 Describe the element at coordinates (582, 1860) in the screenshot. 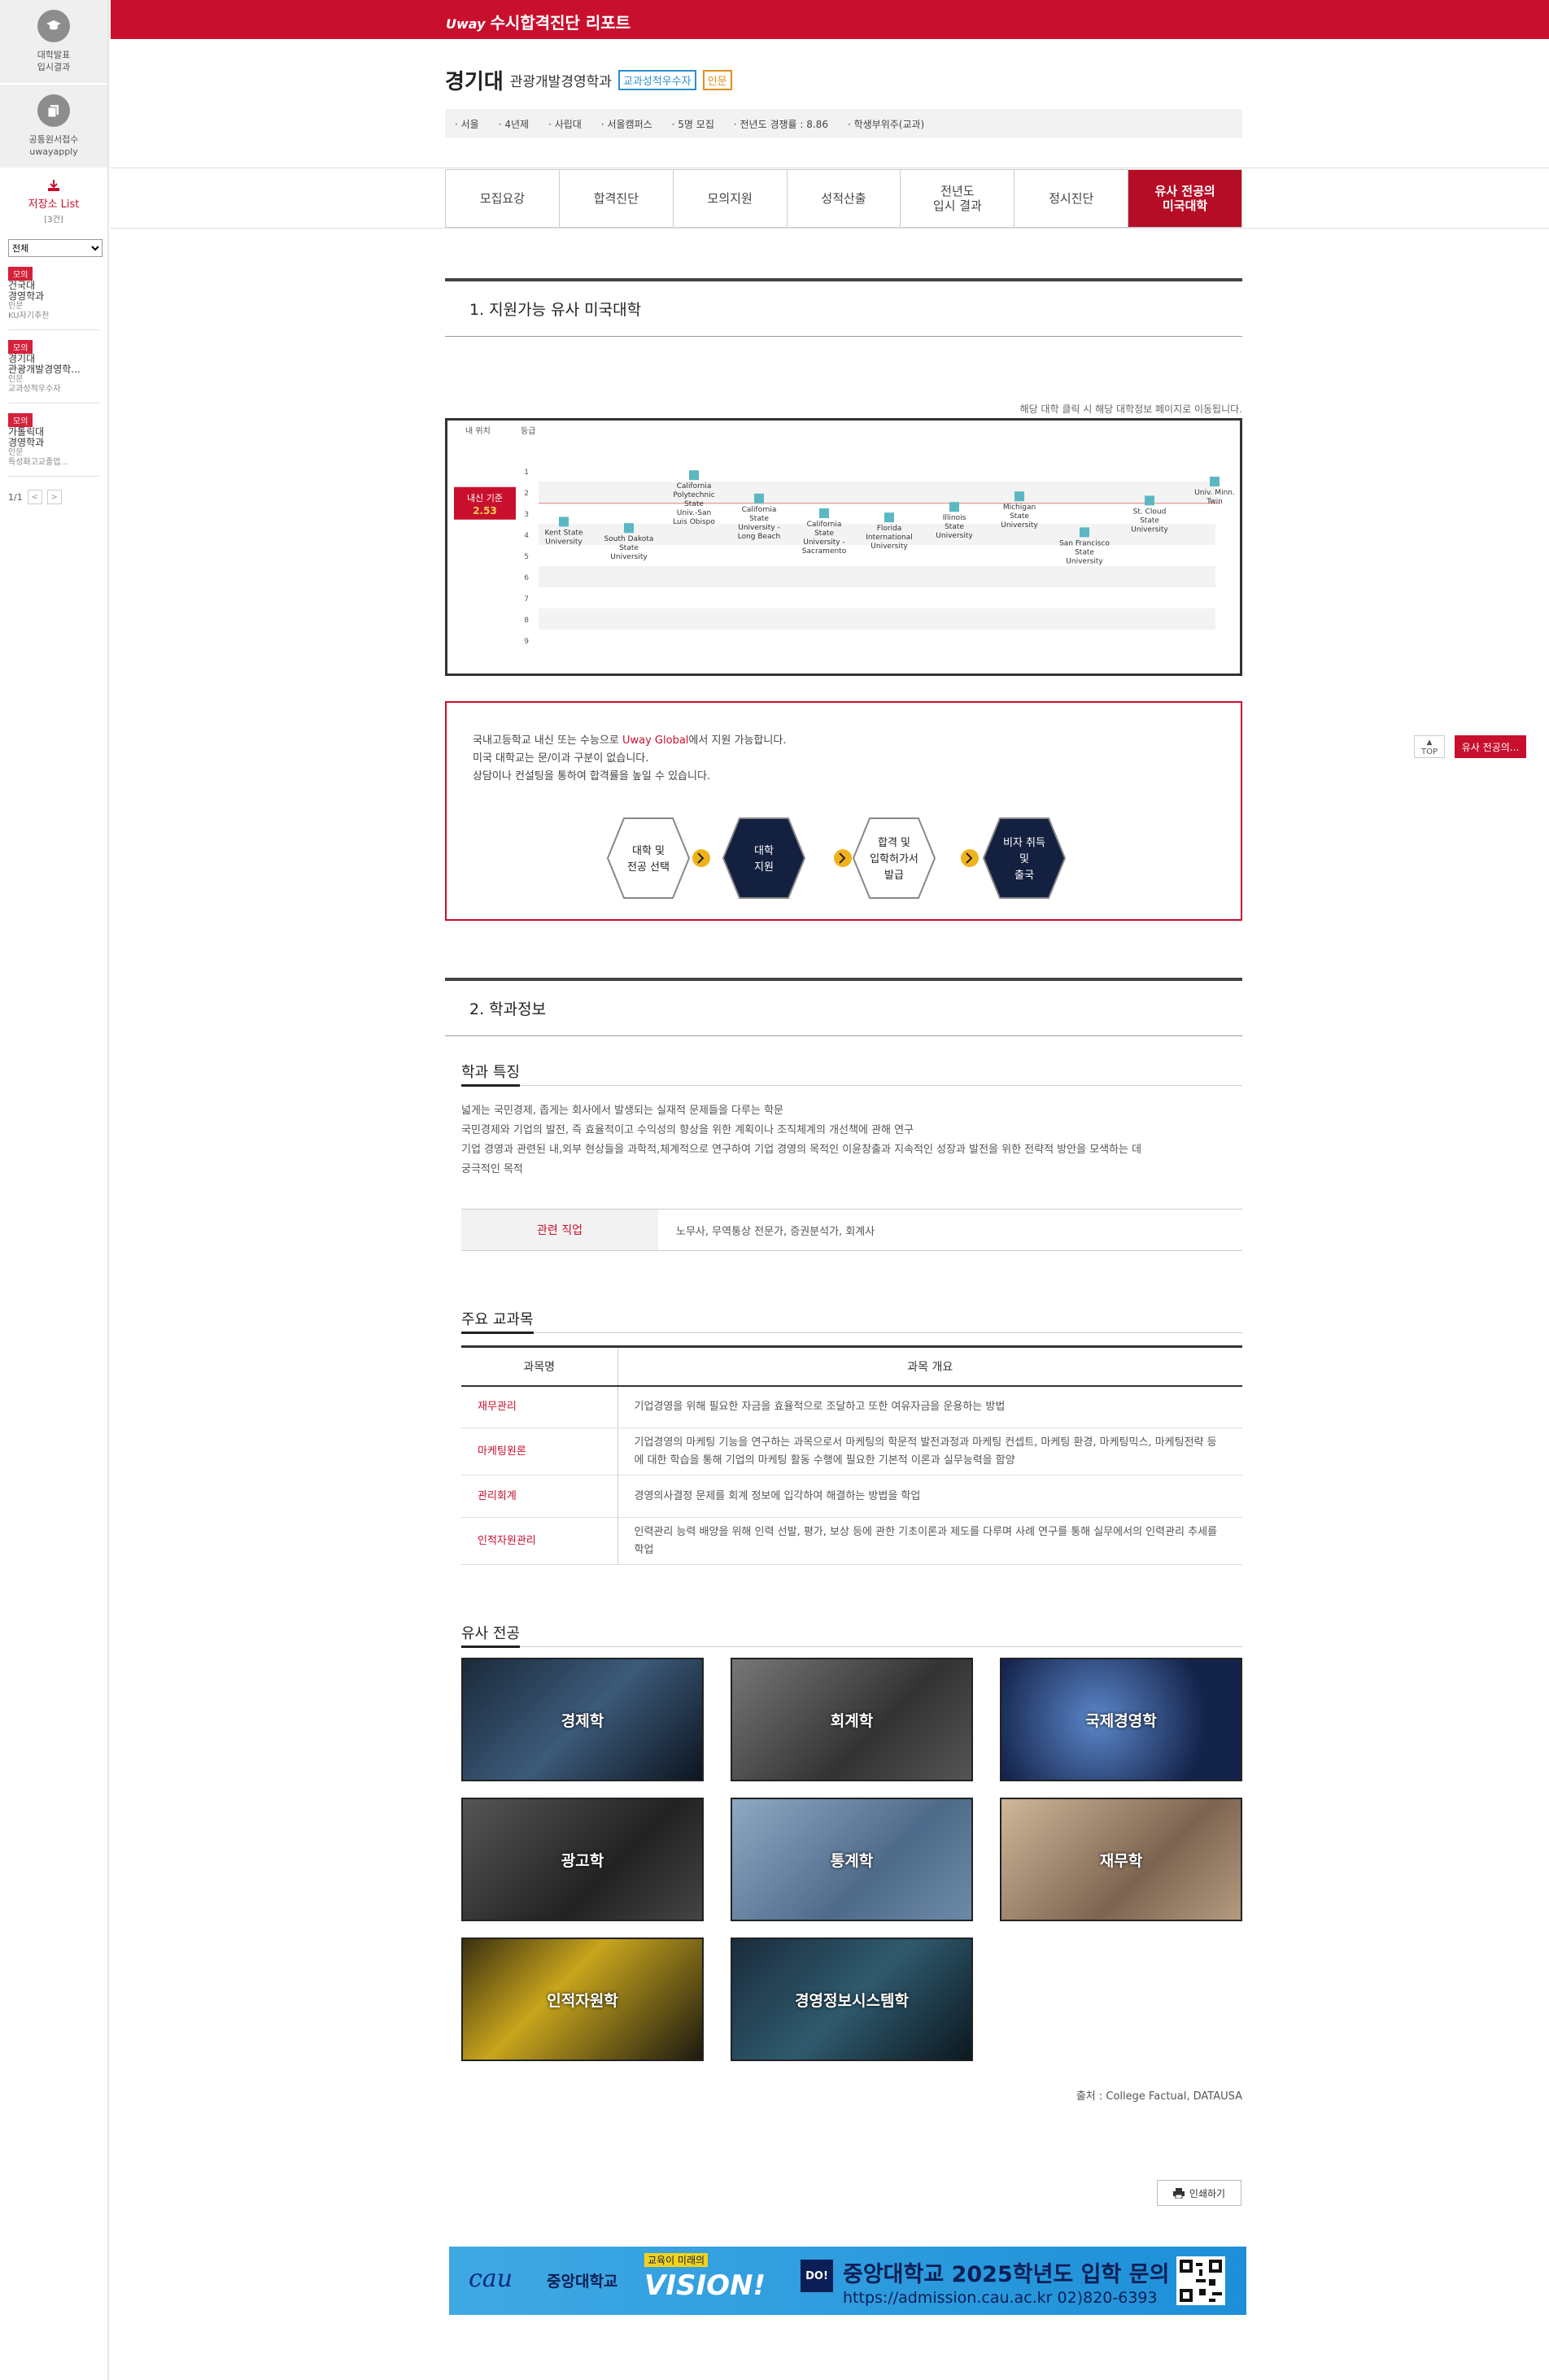

I see `similar-major-tile: 광고학` at that location.